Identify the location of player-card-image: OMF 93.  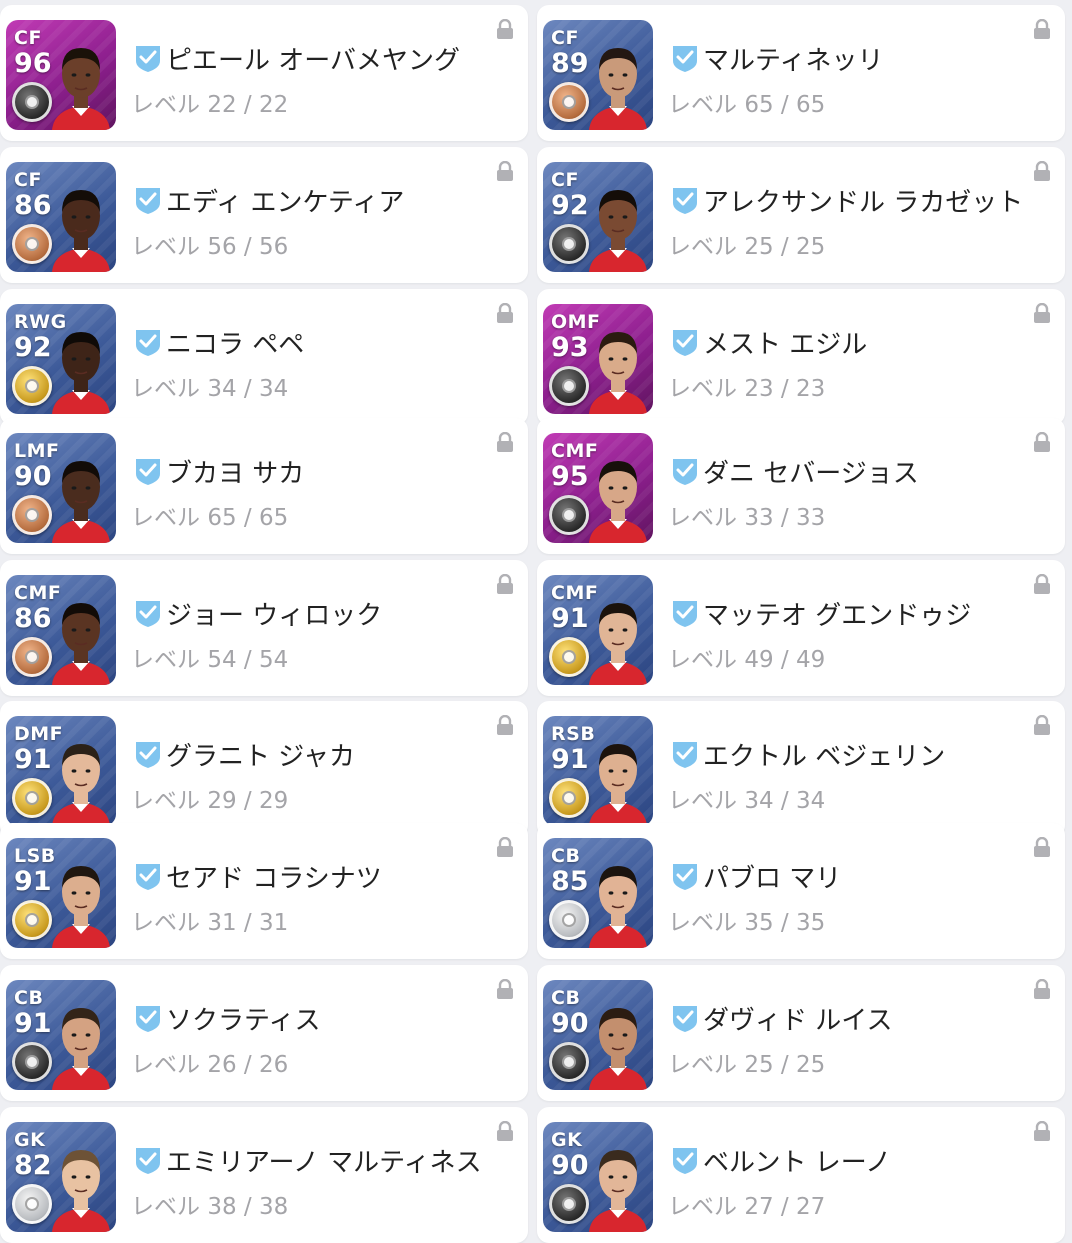
(598, 359).